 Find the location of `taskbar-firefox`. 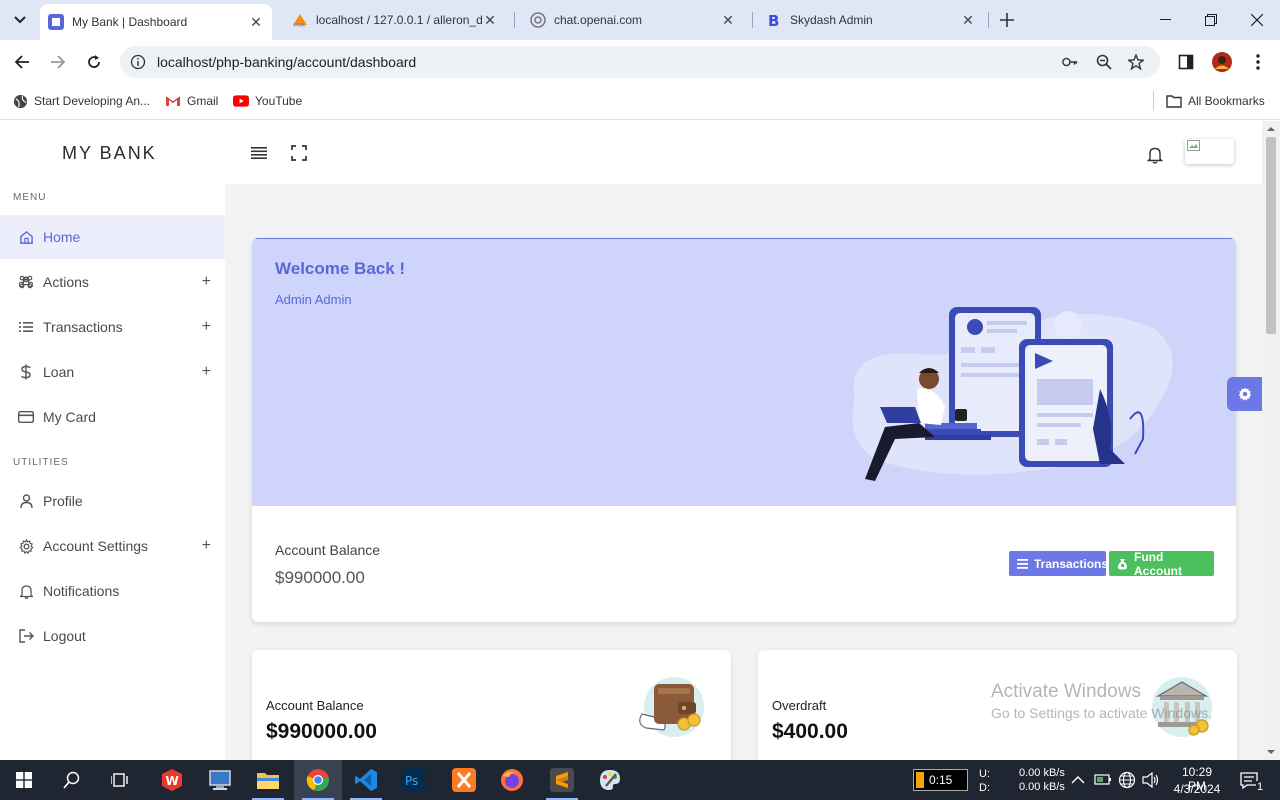

taskbar-firefox is located at coordinates (512, 780).